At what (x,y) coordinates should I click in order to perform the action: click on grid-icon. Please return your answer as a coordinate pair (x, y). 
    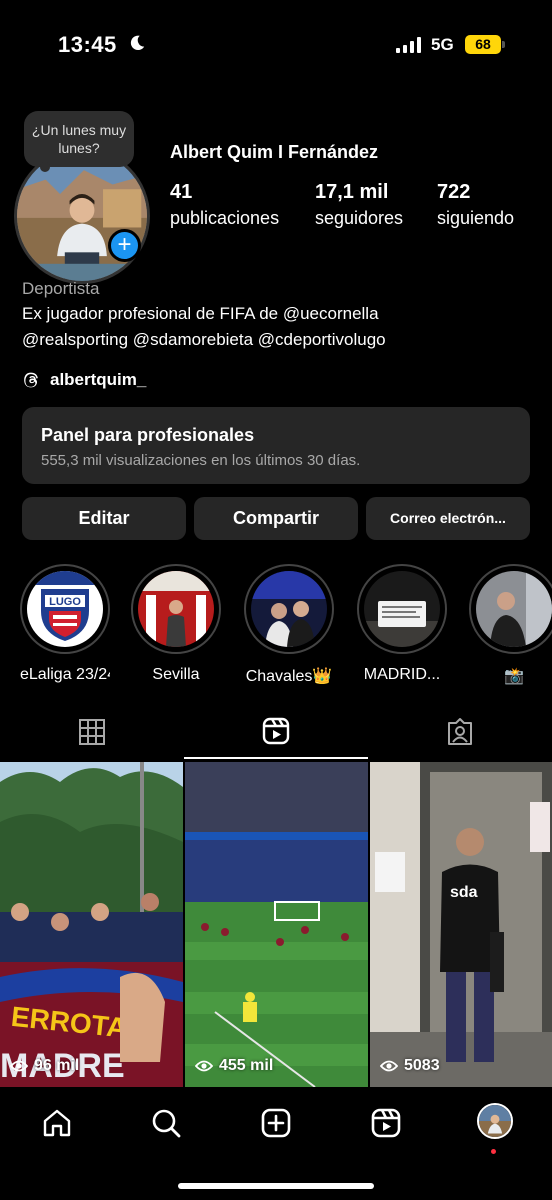
    Looking at the image, I should click on (92, 732).